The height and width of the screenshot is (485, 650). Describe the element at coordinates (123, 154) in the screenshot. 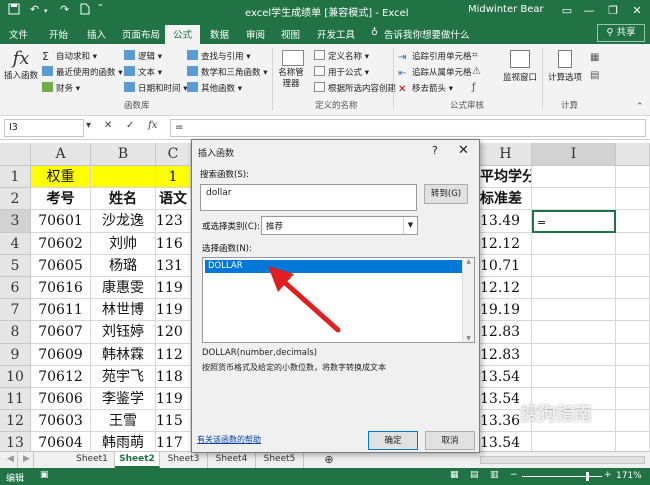

I see `column-header-b: B` at that location.